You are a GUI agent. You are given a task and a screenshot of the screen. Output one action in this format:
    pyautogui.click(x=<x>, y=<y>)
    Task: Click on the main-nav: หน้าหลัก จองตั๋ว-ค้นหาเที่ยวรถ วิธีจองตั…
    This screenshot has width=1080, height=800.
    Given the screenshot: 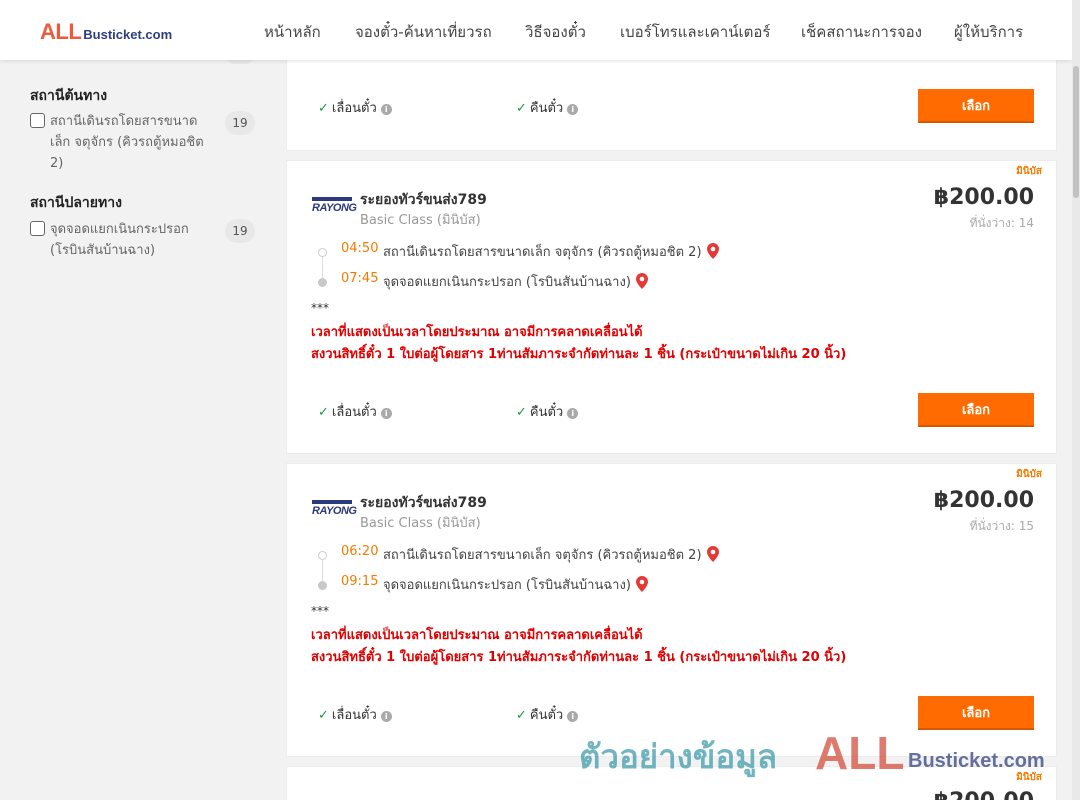 What is the action you would take?
    pyautogui.click(x=536, y=30)
    